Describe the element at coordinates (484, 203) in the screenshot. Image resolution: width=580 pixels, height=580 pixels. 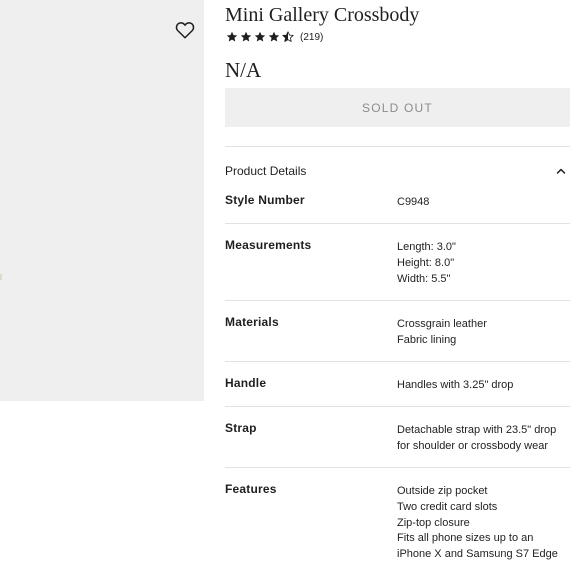
I see `detail-value: C9948` at that location.